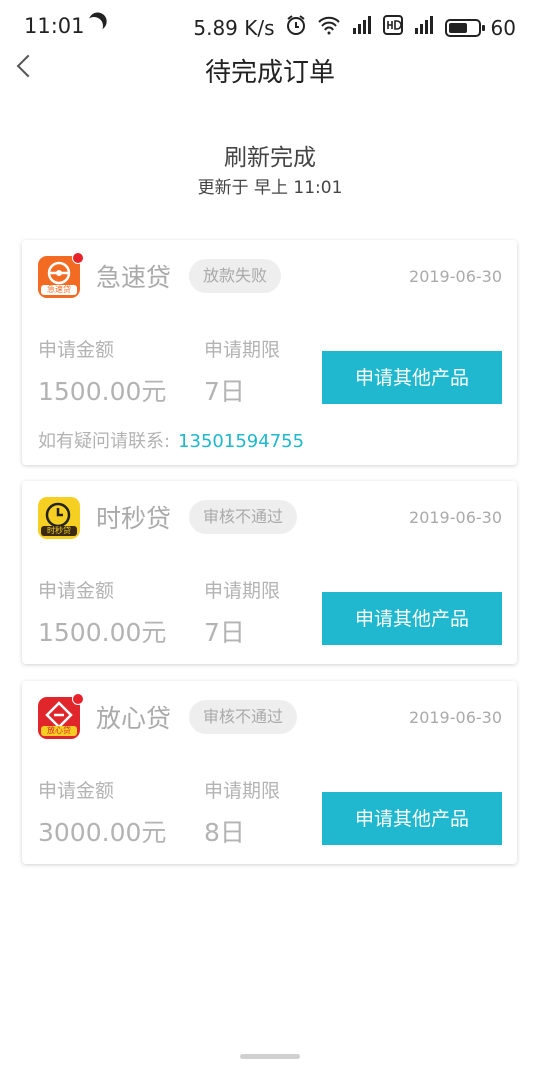 This screenshot has height=1080, width=540. I want to click on signal-icon, so click(362, 27).